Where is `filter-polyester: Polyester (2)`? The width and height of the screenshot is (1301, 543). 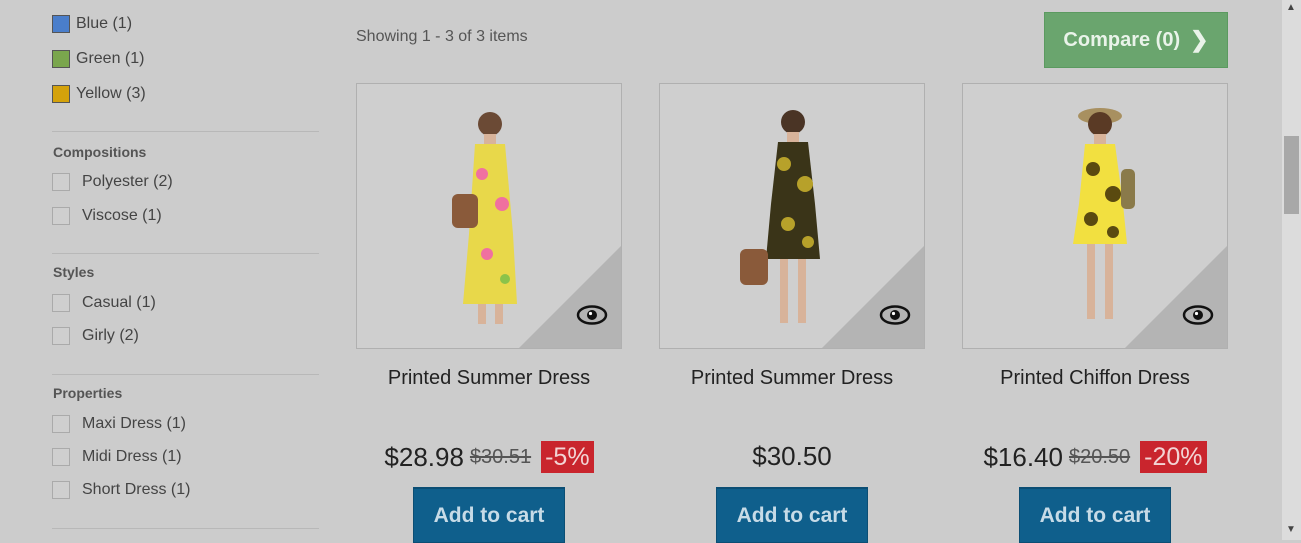
filter-polyester: Polyester (2) is located at coordinates (112, 182).